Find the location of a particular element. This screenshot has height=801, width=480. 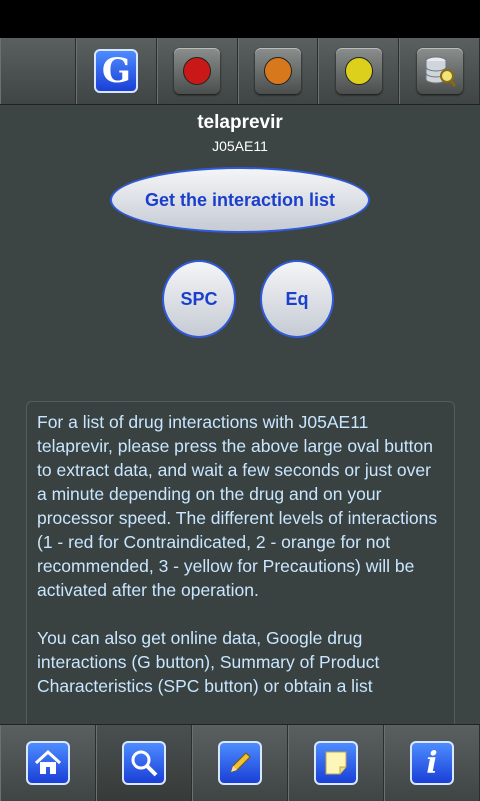

search-icon is located at coordinates (144, 763).